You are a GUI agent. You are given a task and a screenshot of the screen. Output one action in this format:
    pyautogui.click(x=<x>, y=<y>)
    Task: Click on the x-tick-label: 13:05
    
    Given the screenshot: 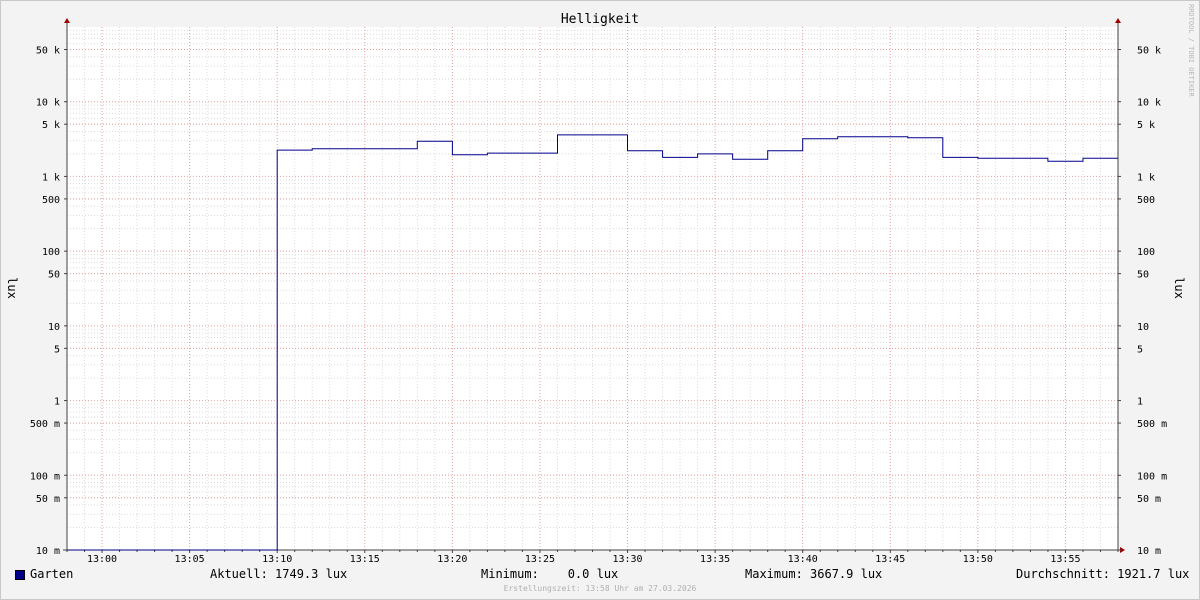 What is the action you would take?
    pyautogui.click(x=190, y=559)
    